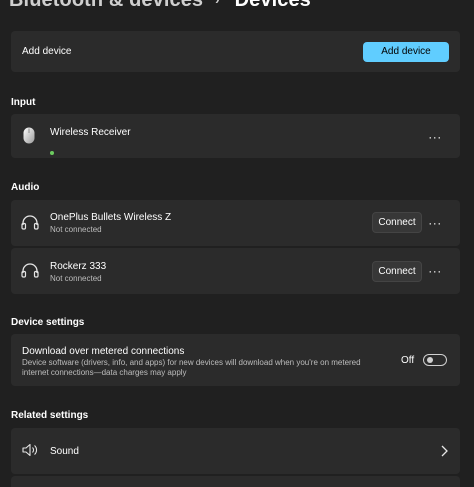  I want to click on device-settings-section-title: Device settings, so click(48, 322).